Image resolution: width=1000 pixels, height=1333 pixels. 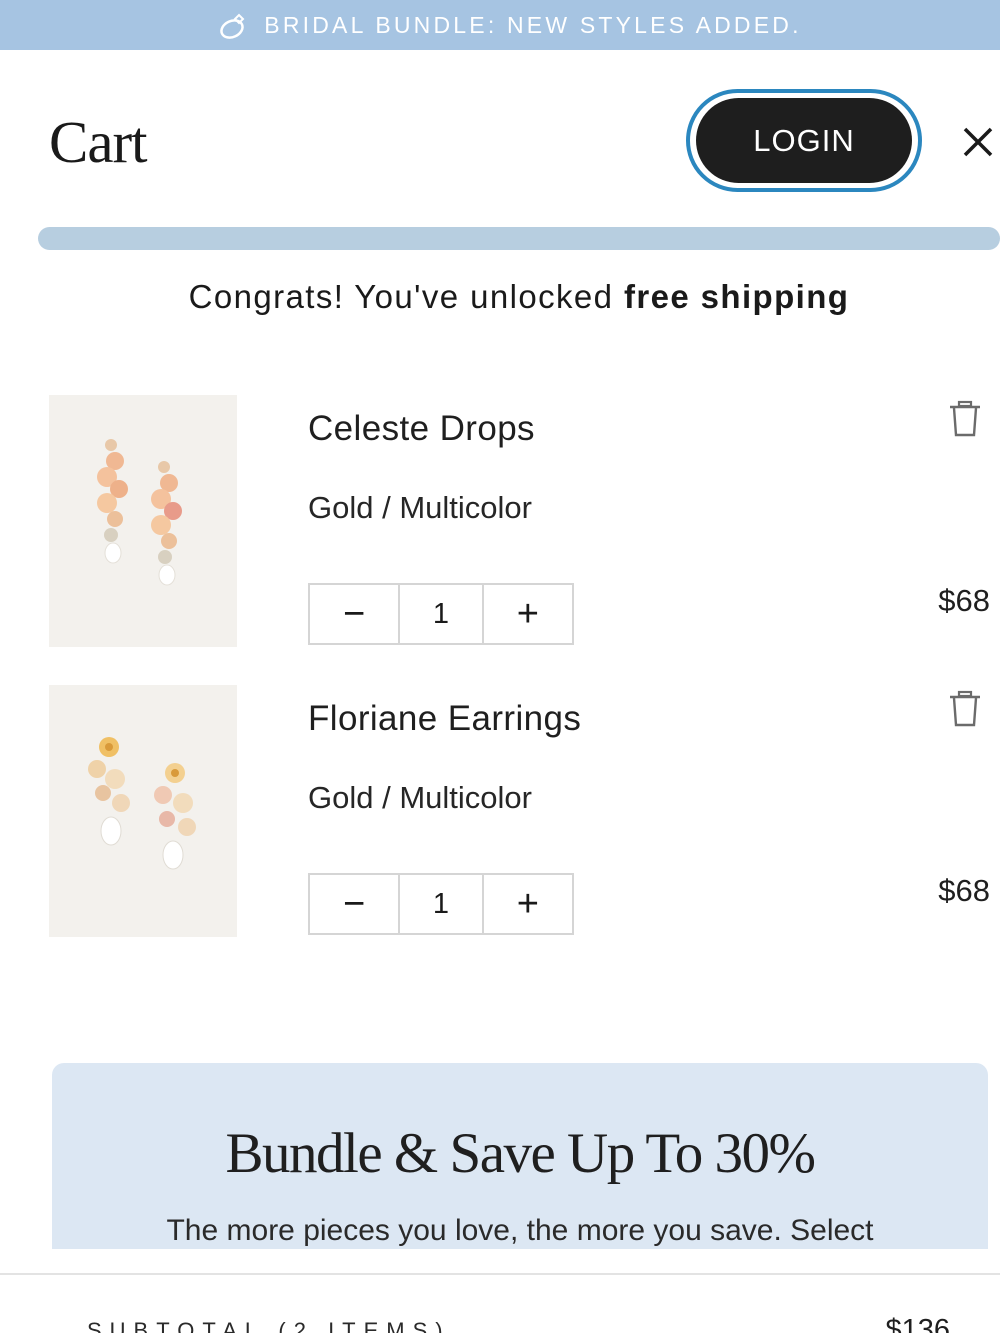 I want to click on close-icon, so click(x=978, y=142).